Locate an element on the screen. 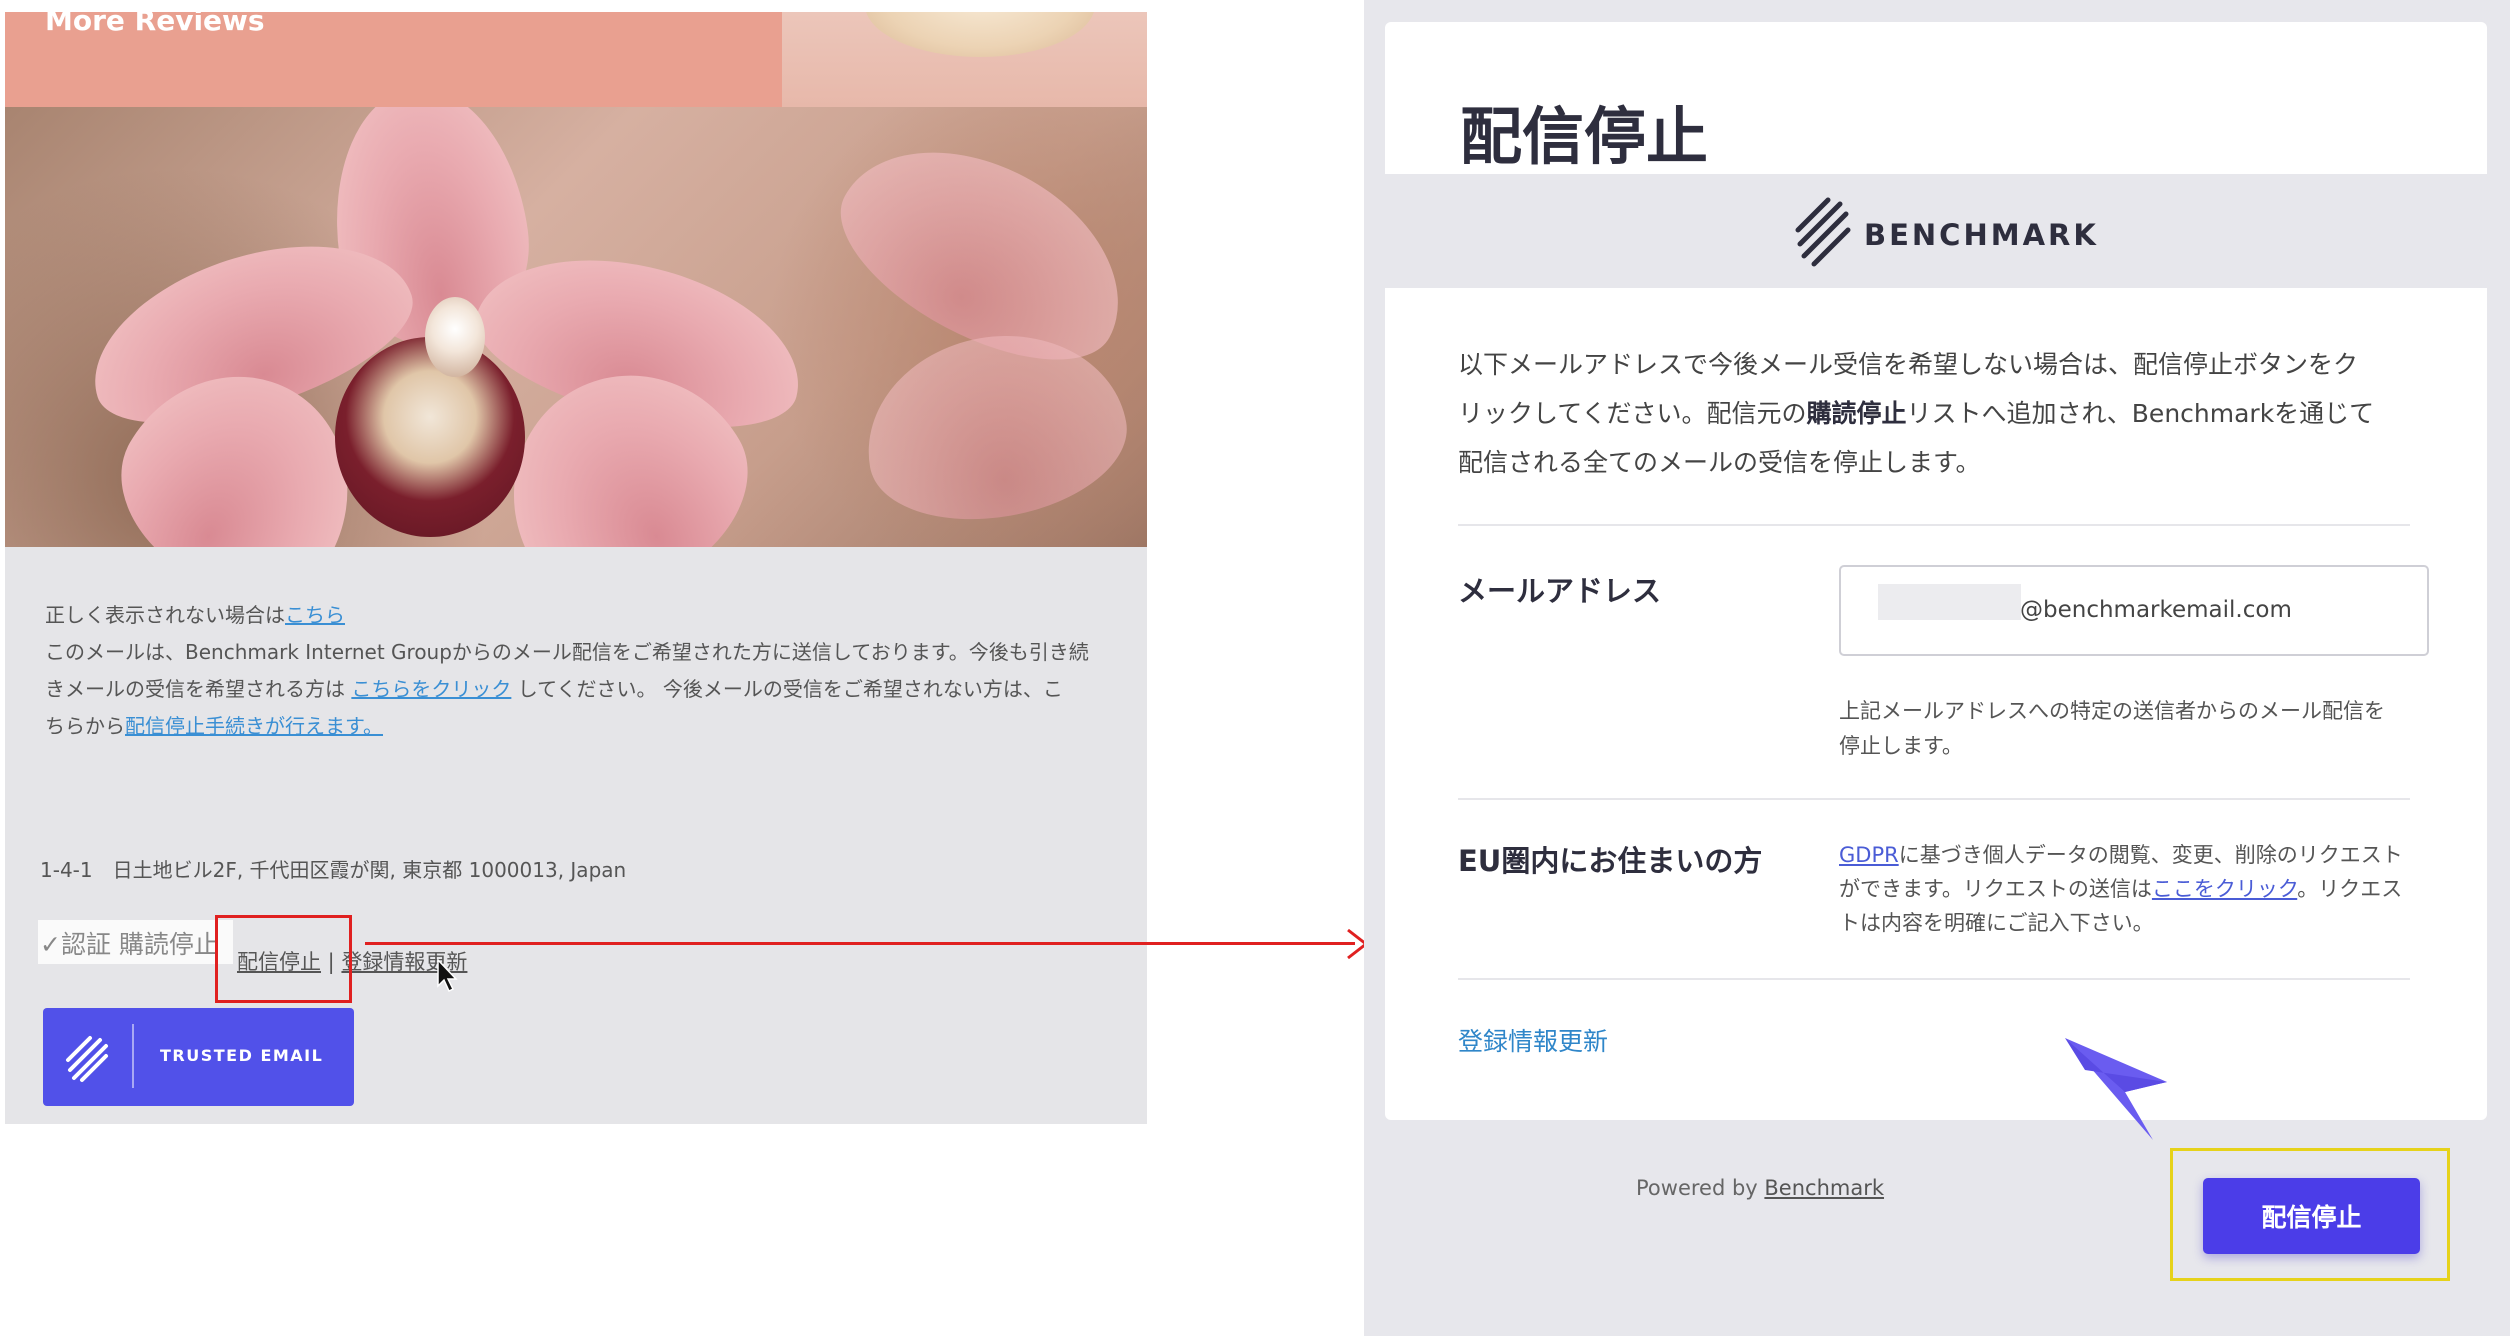 The width and height of the screenshot is (2510, 1336). view-issue-text: 正しく表示されない場合は is located at coordinates (165, 615).